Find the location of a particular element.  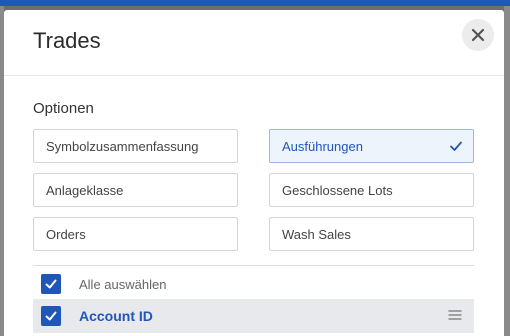

close-button is located at coordinates (478, 35).